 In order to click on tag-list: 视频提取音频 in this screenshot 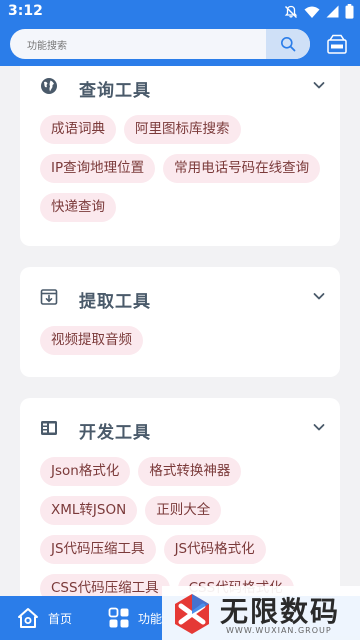, I will do `click(185, 340)`.